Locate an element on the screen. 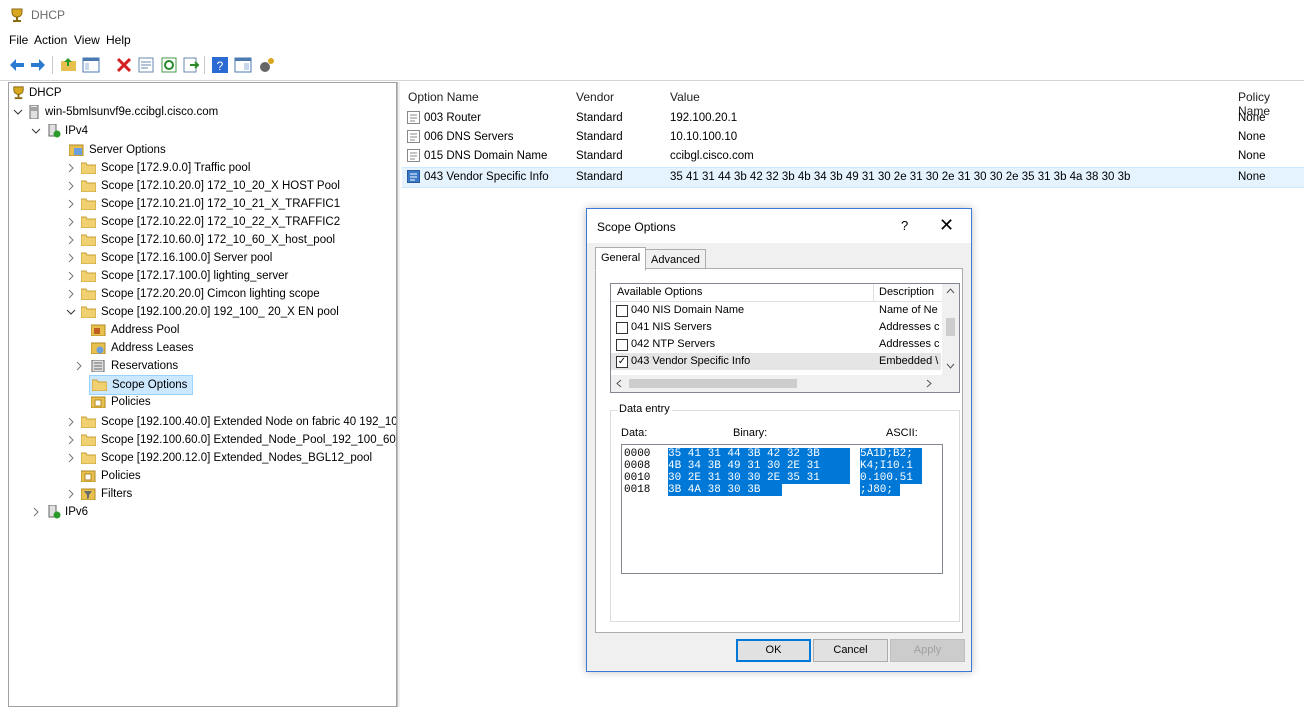 This screenshot has height=707, width=1304. tree-node-address-pool: Address Pool is located at coordinates (171, 330).